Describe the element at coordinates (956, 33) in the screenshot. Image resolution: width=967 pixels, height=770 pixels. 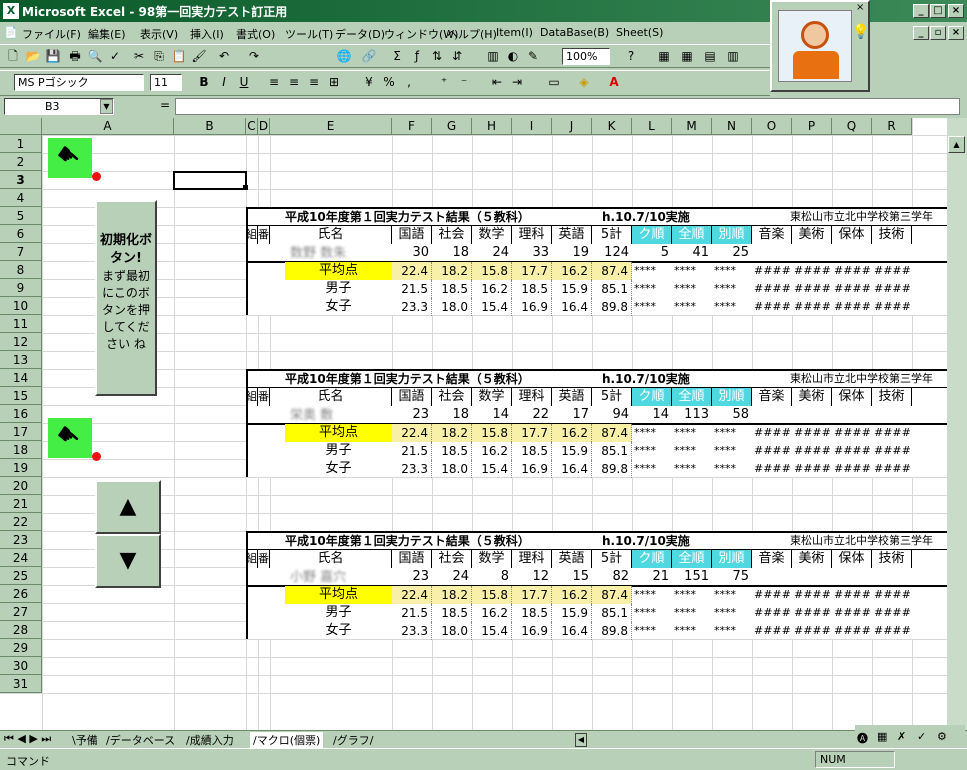
I see `doc-close-button: ×` at that location.